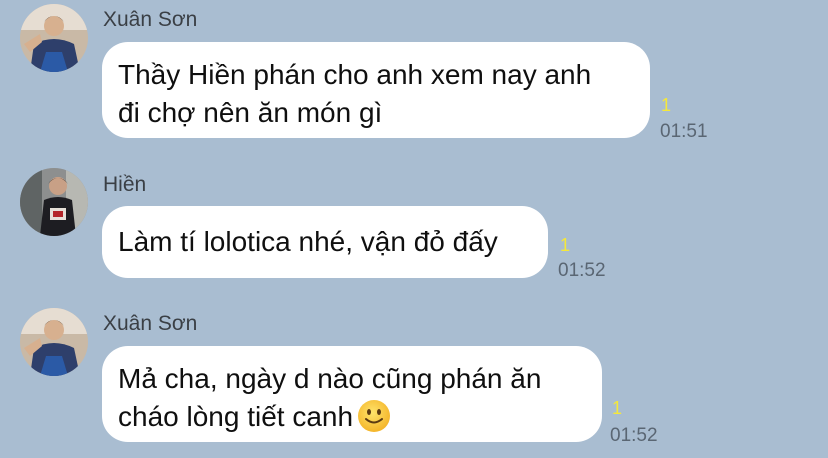  Describe the element at coordinates (684, 131) in the screenshot. I see `timestamp: 01:51` at that location.